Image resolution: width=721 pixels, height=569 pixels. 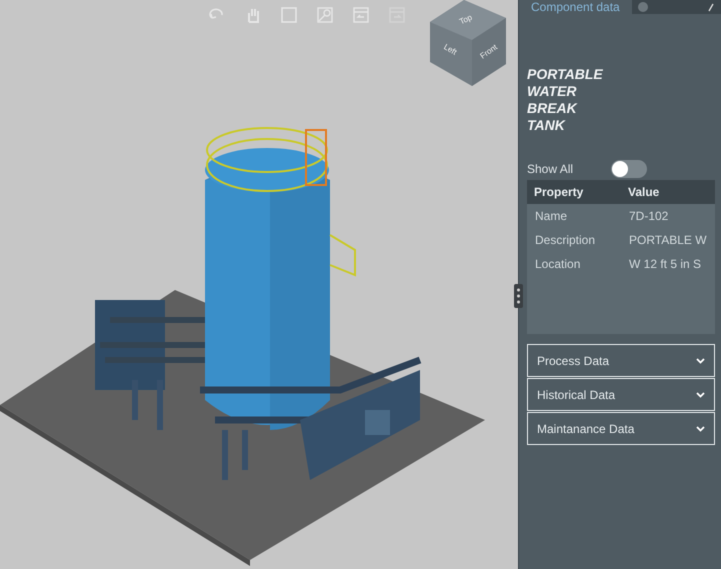 What do you see at coordinates (550, 169) in the screenshot?
I see `show-all-label: Show All` at bounding box center [550, 169].